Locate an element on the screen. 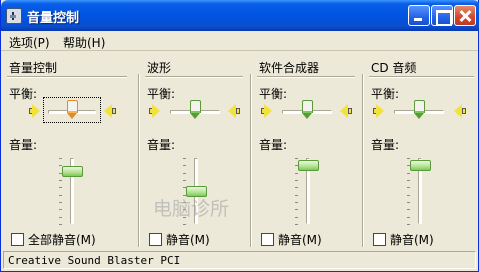  maximize-button is located at coordinates (442, 15).